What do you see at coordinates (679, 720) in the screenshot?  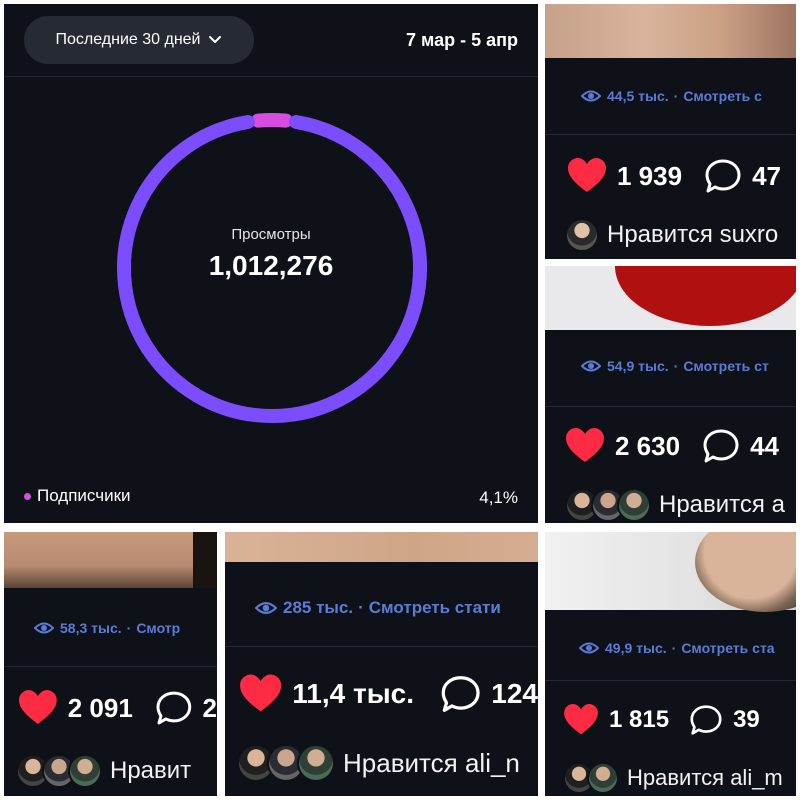 I see `engagement-row: 1 815 39` at bounding box center [679, 720].